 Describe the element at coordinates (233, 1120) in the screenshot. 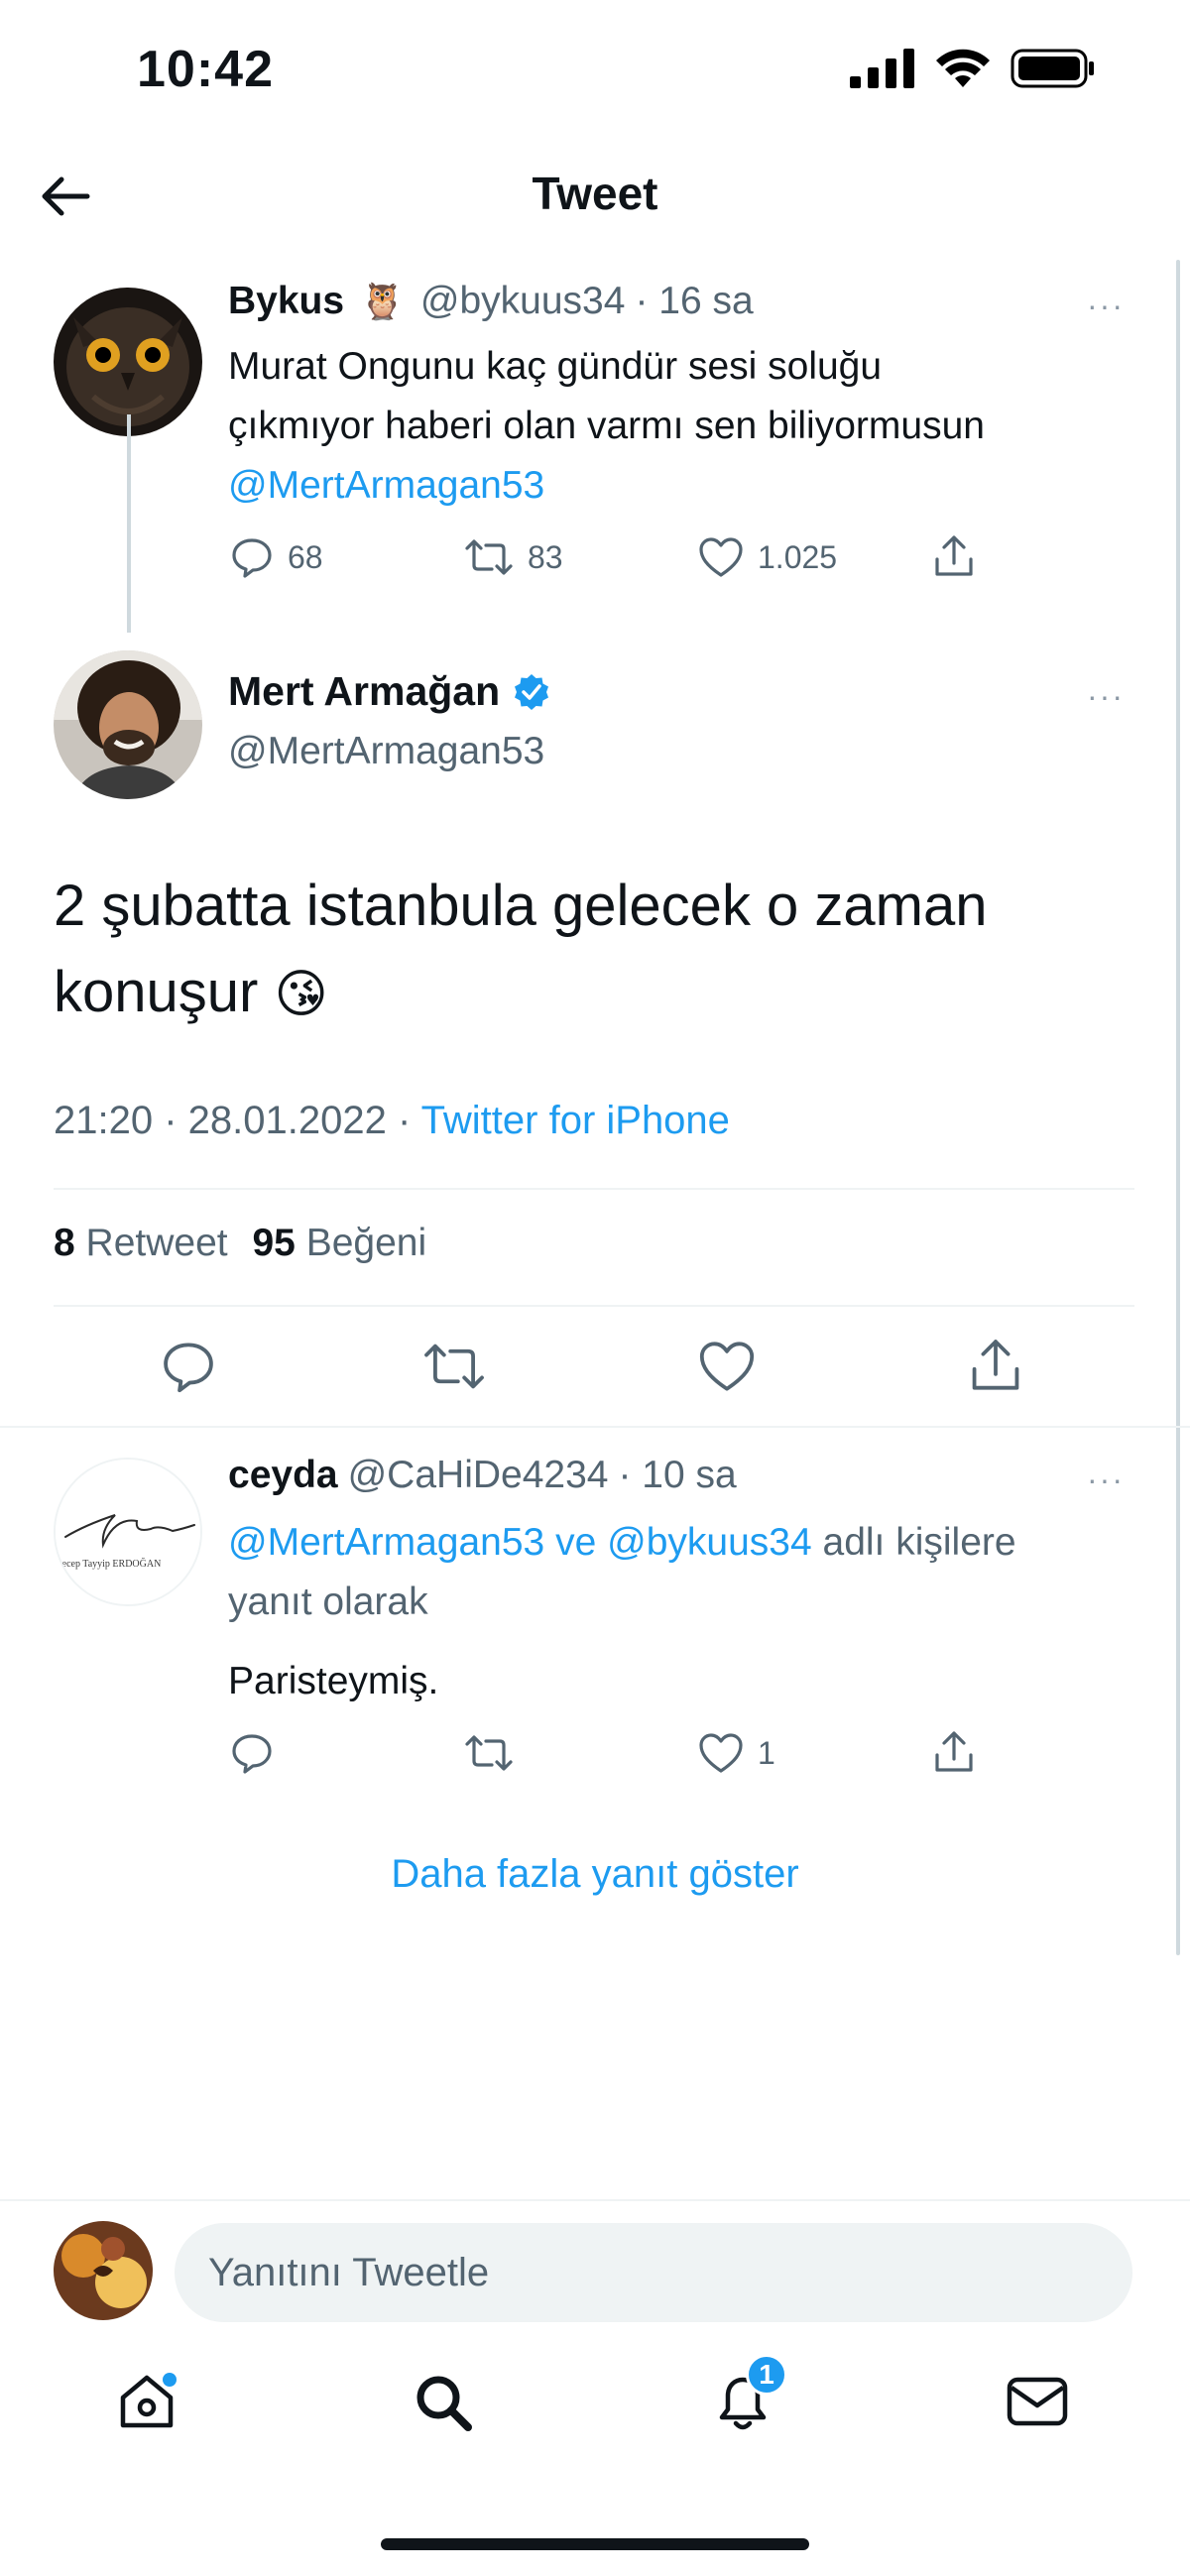

I see `timestamp-text: 21:20 · 28.01.2022 ·` at that location.